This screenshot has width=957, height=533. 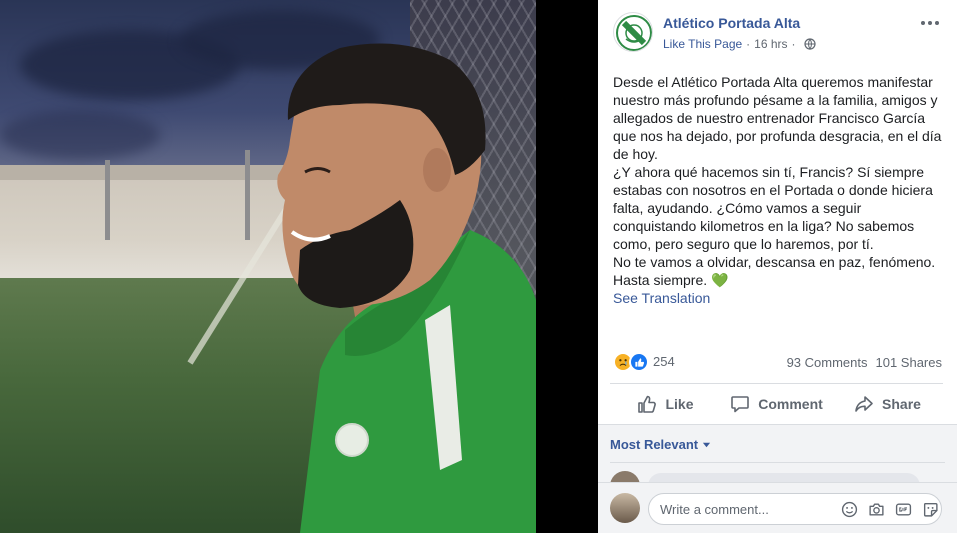 I want to click on like-page-link: Like This Page, so click(x=702, y=44).